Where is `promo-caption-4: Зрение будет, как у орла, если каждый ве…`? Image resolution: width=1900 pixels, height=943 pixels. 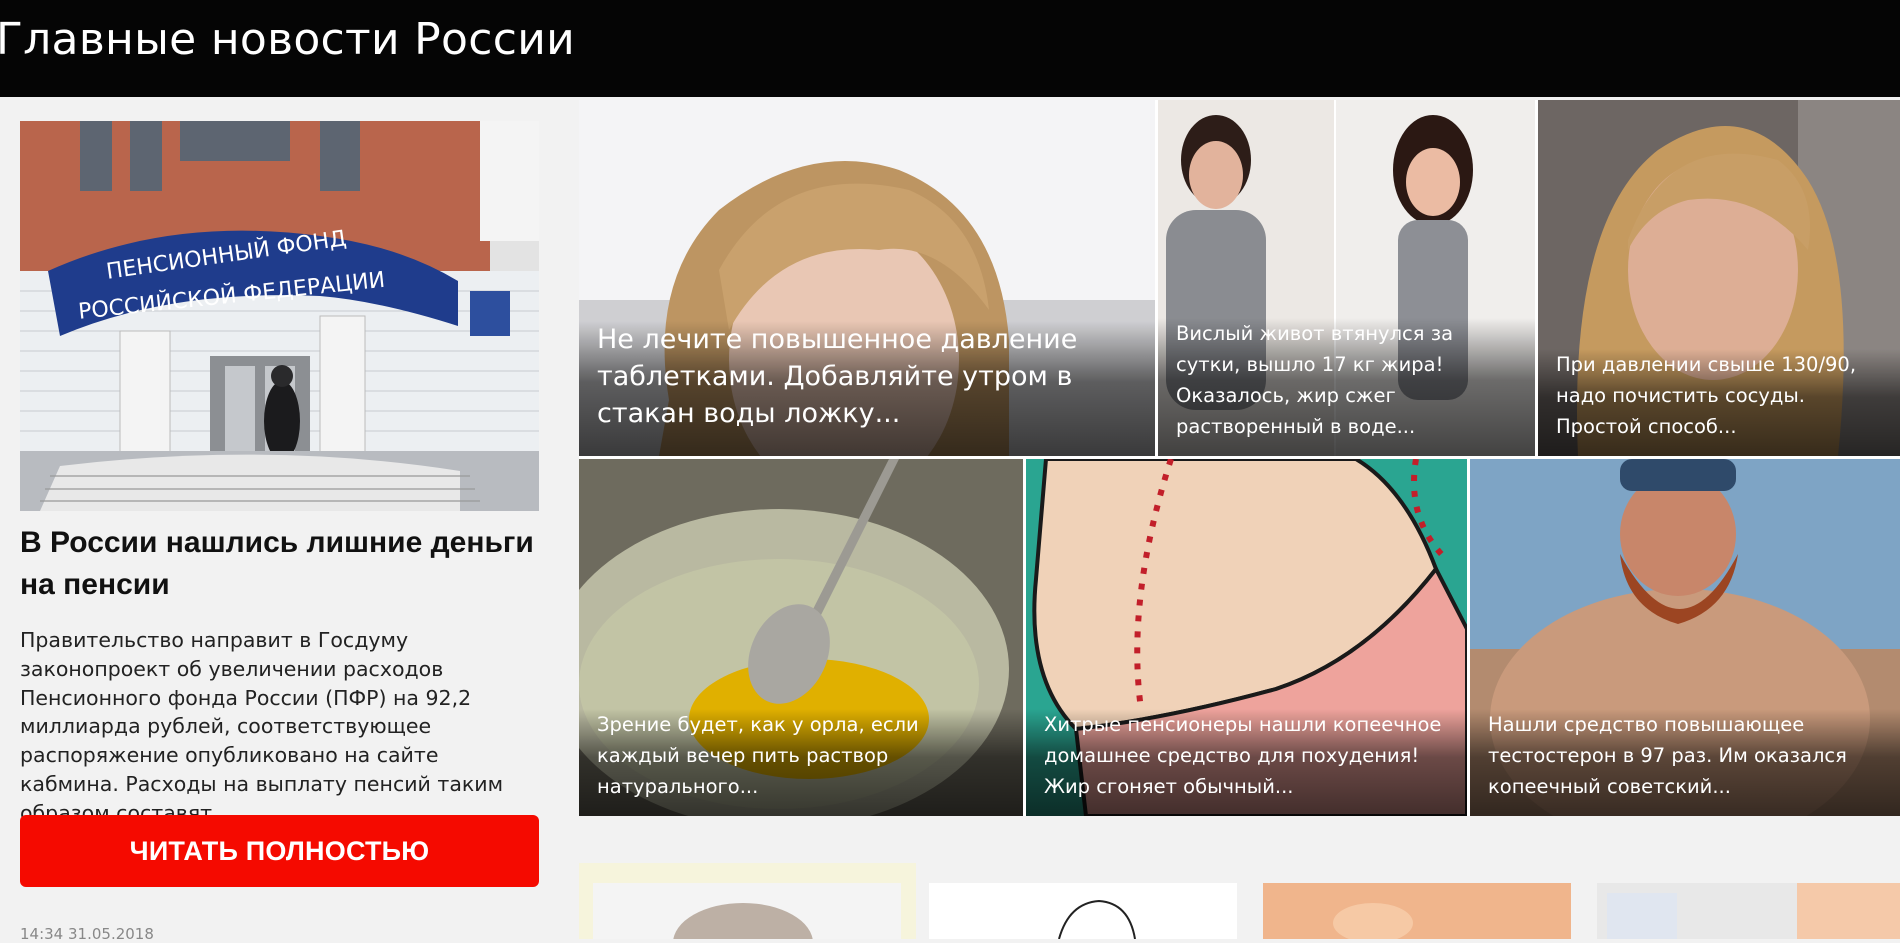 promo-caption-4: Зрение будет, как у орла, если каждый ве… is located at coordinates (758, 755).